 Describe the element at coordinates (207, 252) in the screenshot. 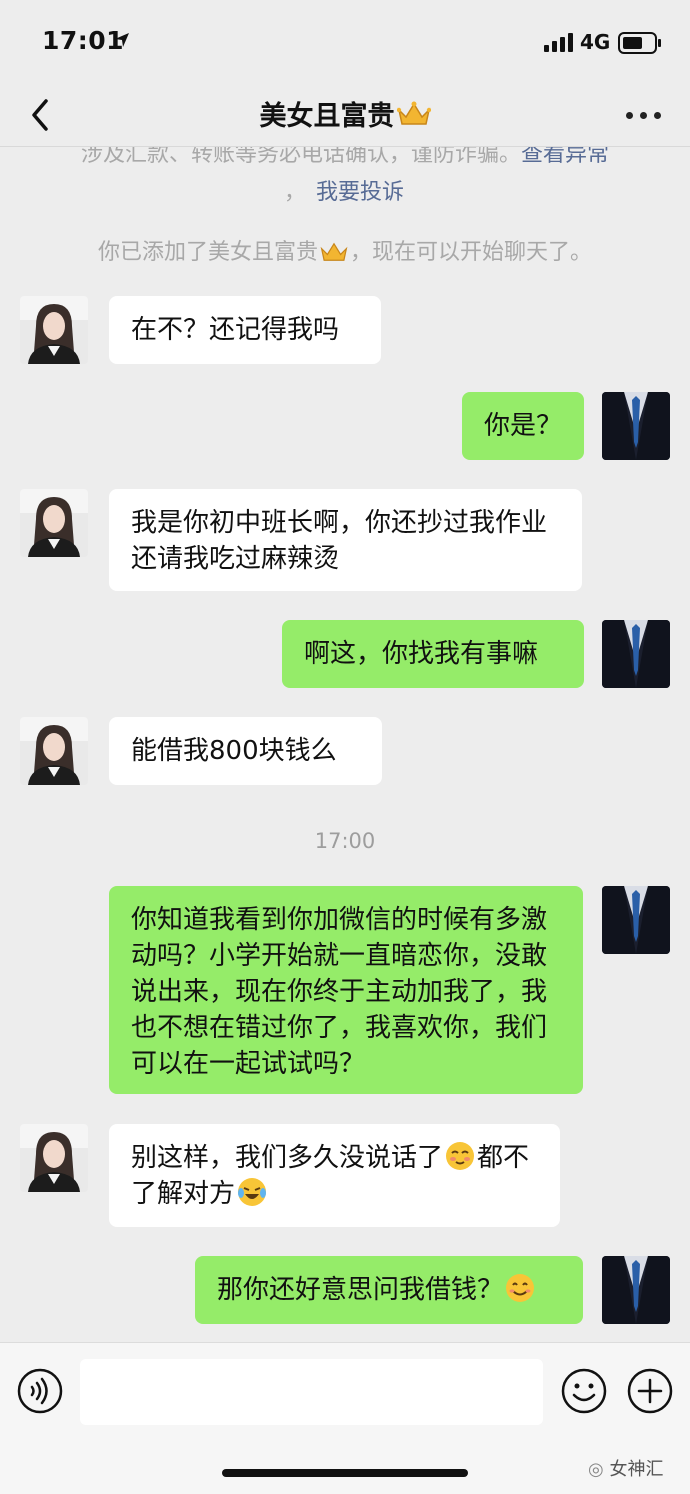

I see `friend-added-text: 你已添加了美女且富贵` at that location.